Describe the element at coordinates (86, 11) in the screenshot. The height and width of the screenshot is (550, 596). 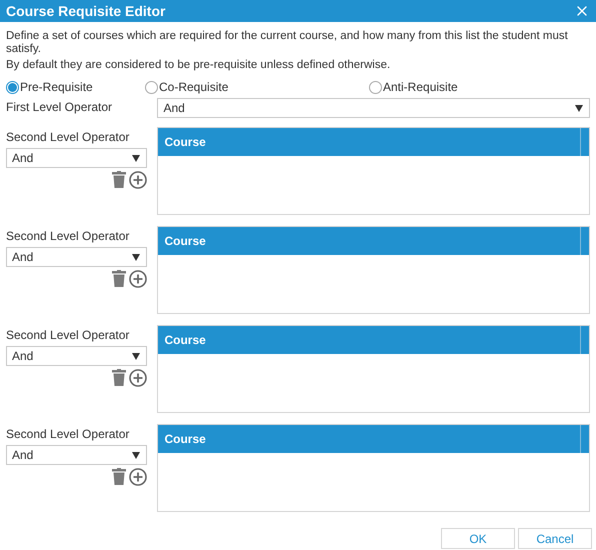
I see `window-title: Course Requisite Editor` at that location.